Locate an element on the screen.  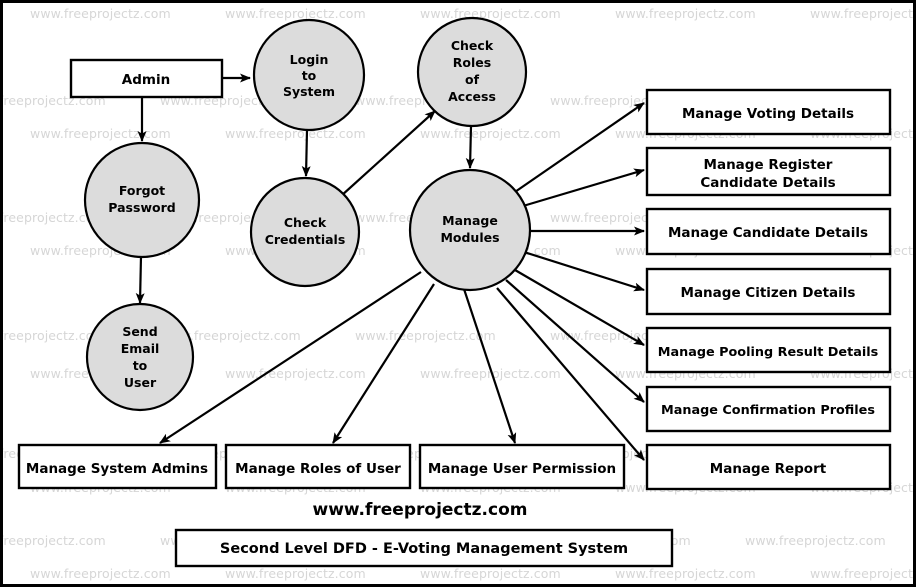
admin-label: Admin is located at coordinates (146, 80).